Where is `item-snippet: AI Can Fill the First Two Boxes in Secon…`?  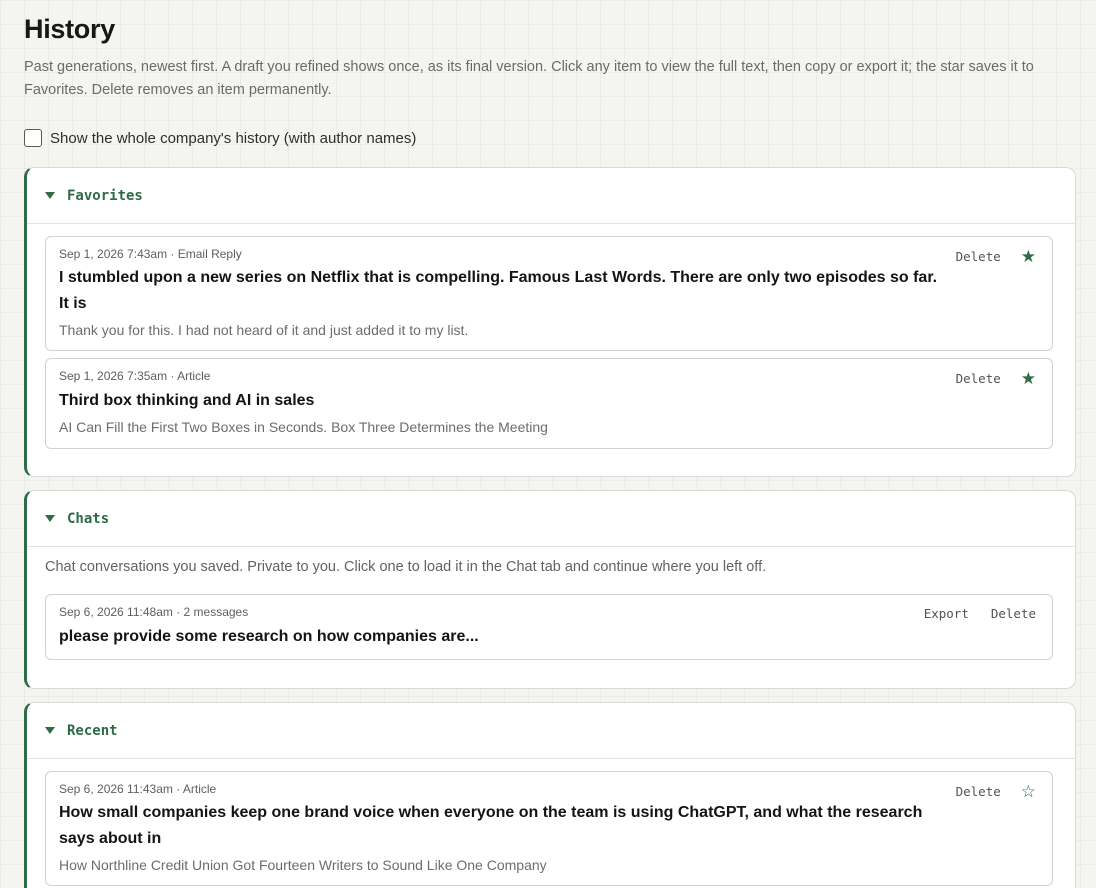 item-snippet: AI Can Fill the First Two Boxes in Secon… is located at coordinates (303, 427).